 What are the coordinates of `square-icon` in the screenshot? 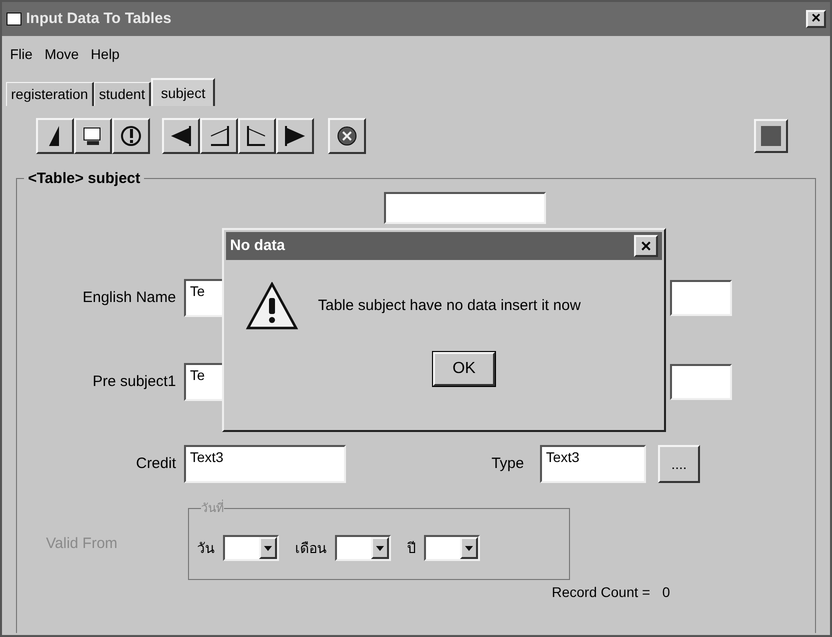 It's located at (771, 136).